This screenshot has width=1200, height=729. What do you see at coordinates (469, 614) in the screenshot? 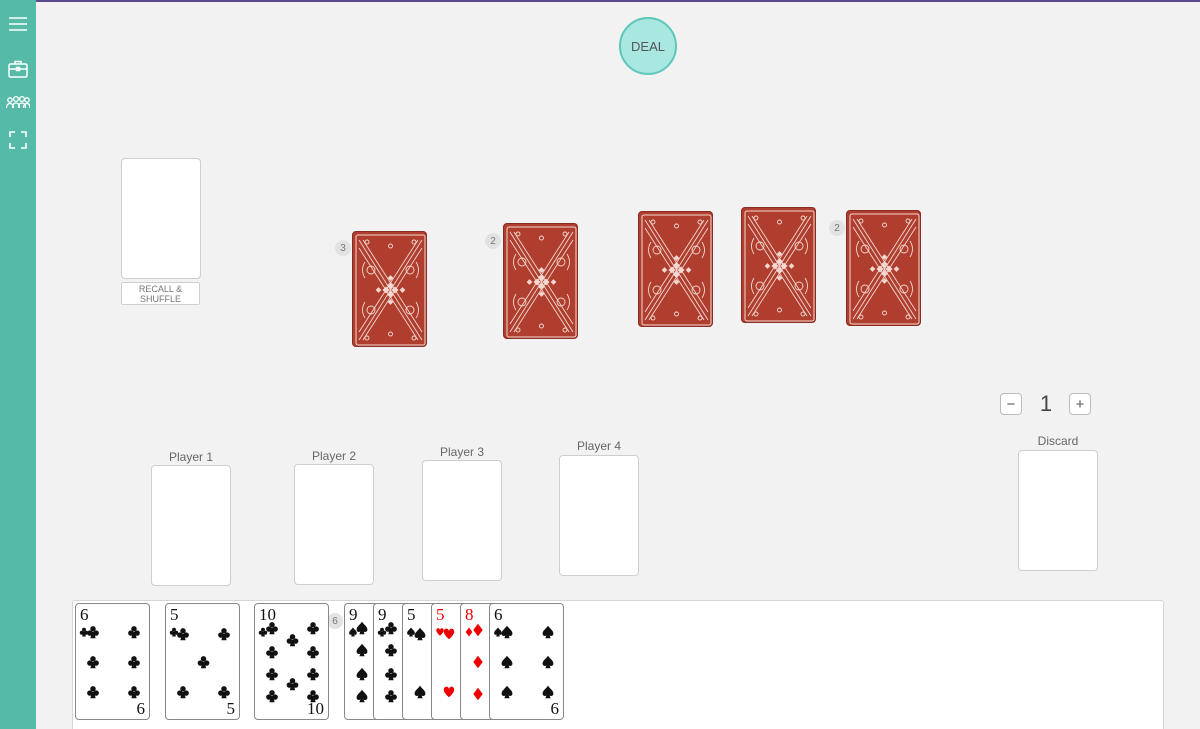
I see `card-rank: 8` at bounding box center [469, 614].